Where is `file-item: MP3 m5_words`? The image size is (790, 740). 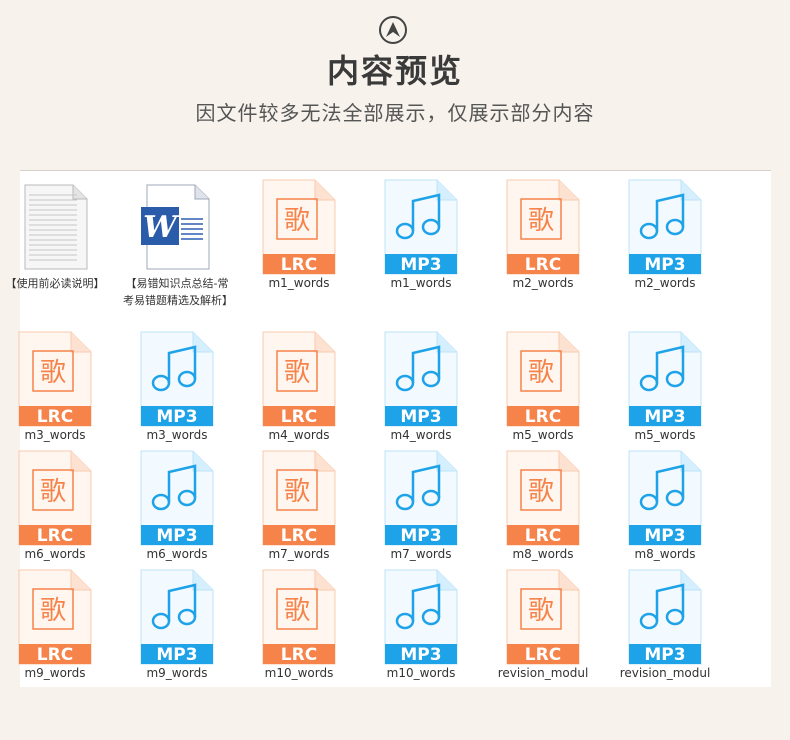 file-item: MP3 m5_words is located at coordinates (665, 387).